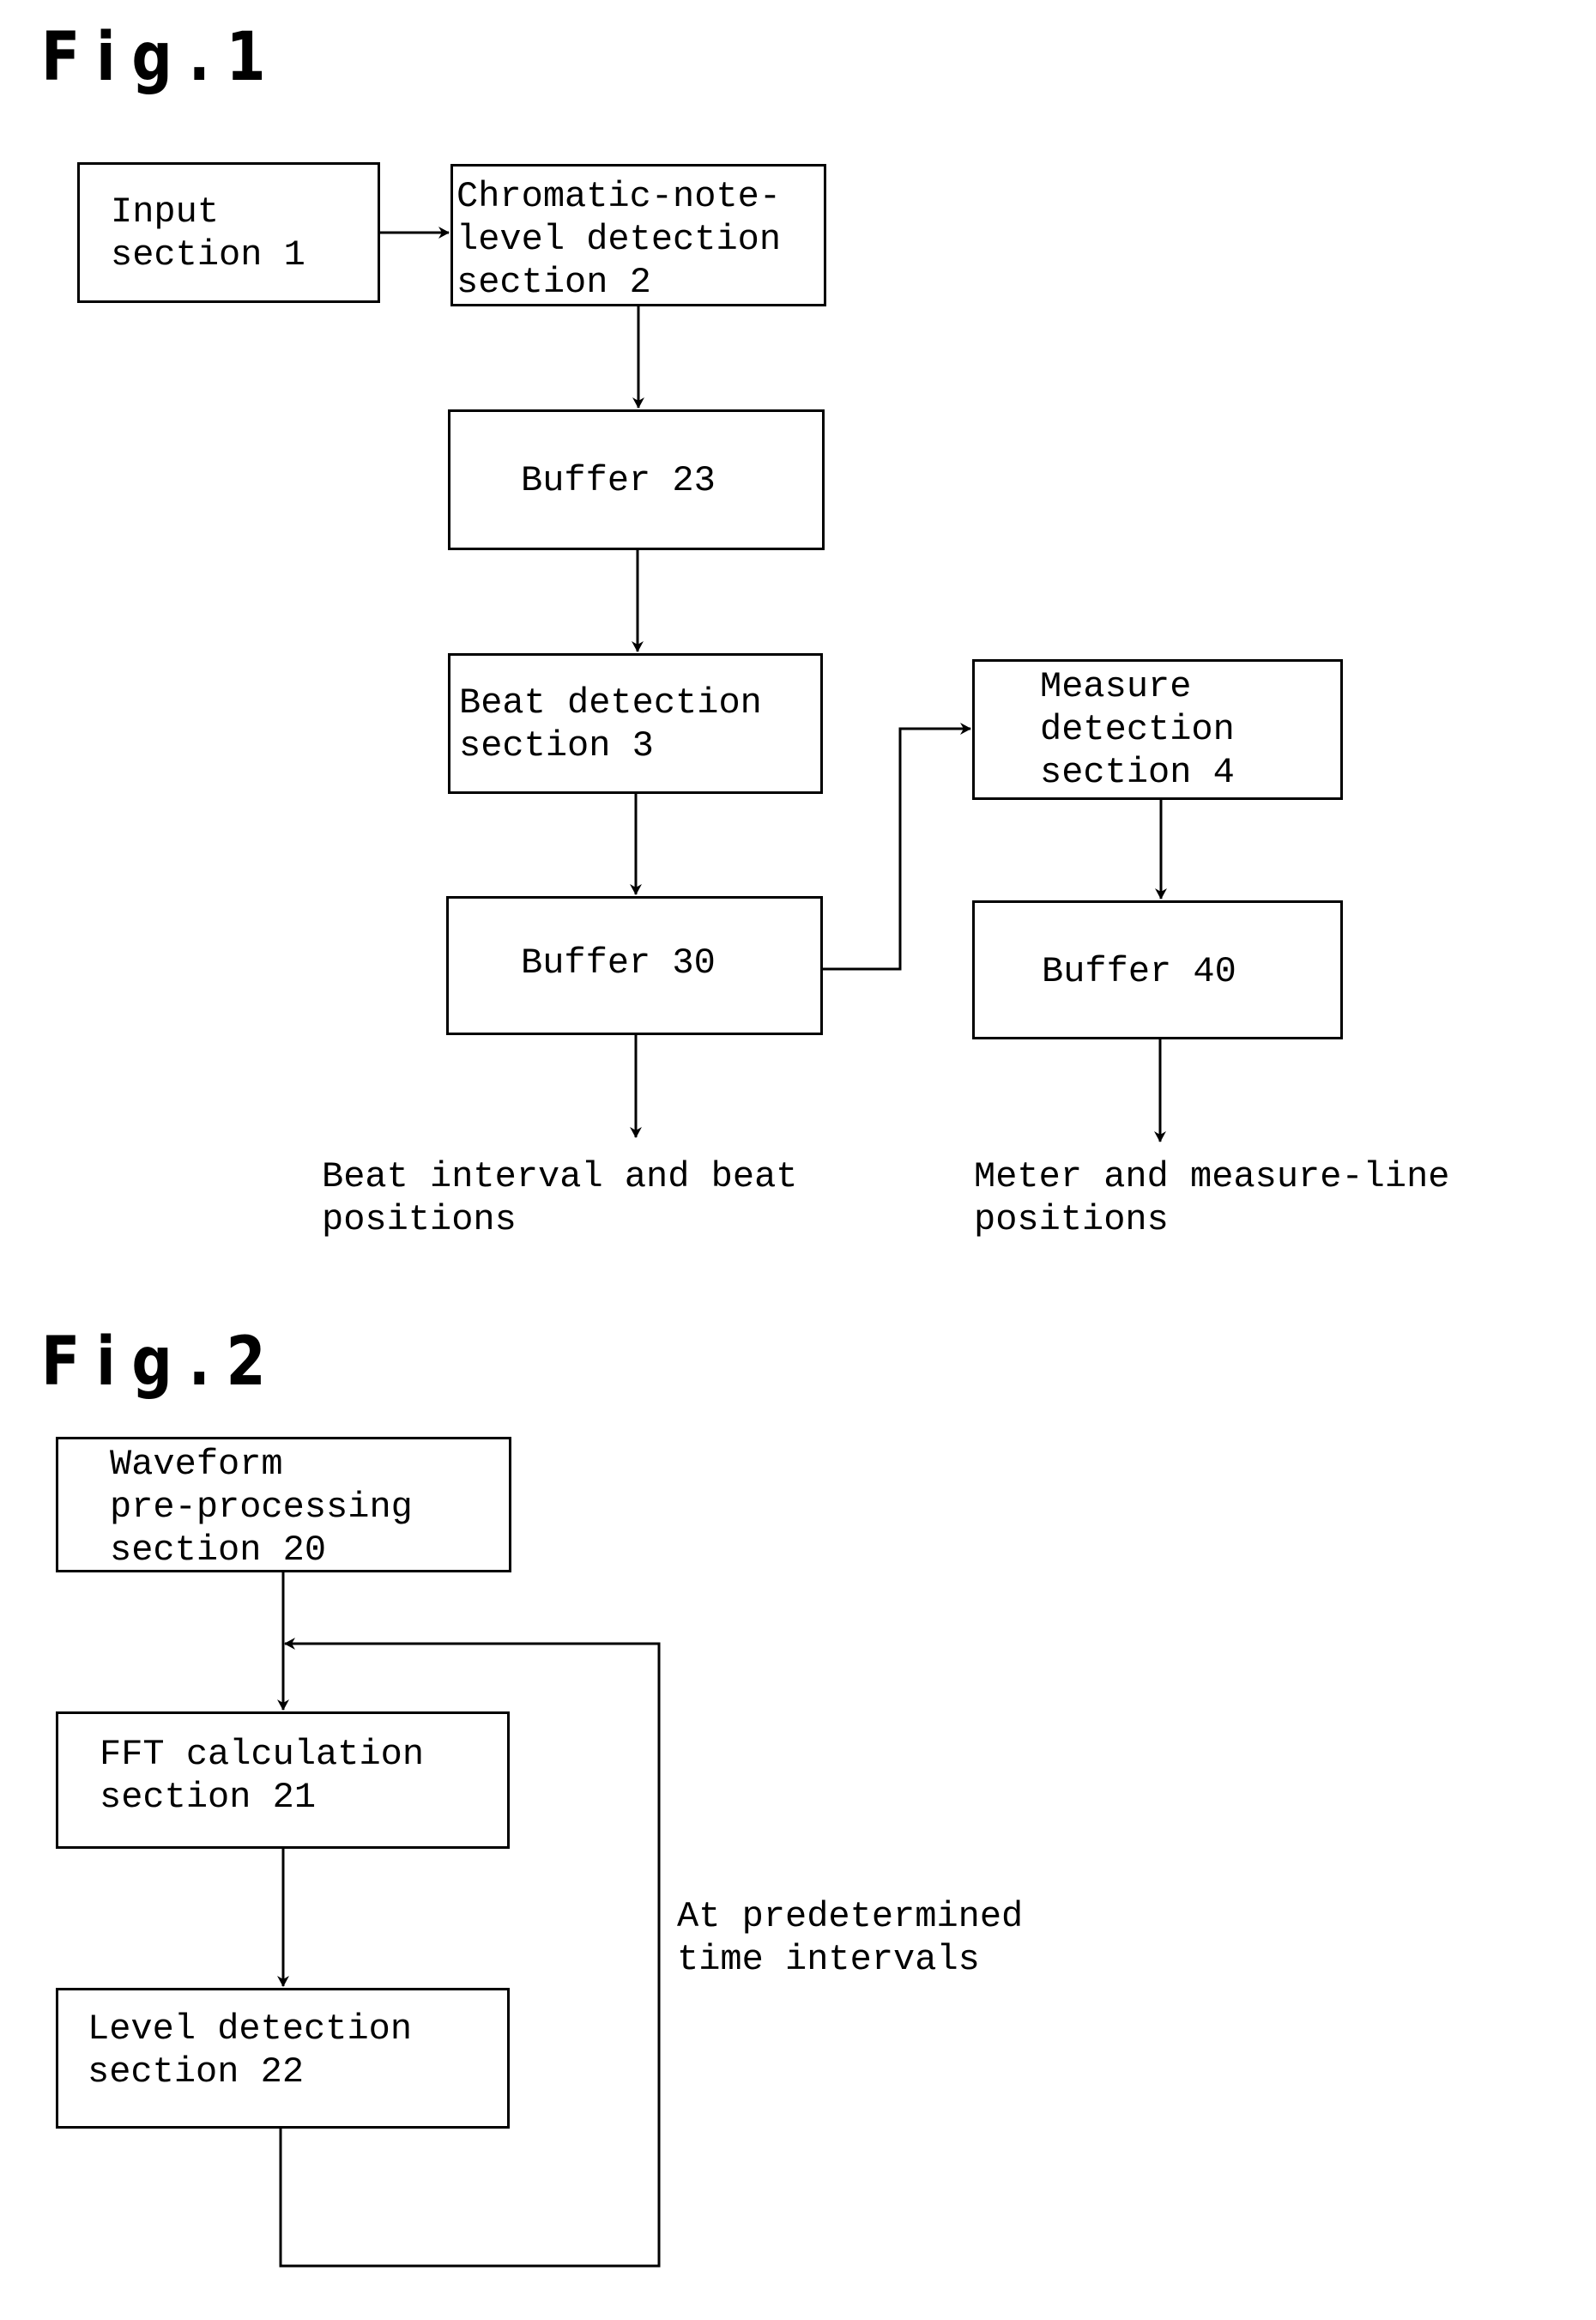  What do you see at coordinates (262, 1754) in the screenshot?
I see `line: FFT calculation` at bounding box center [262, 1754].